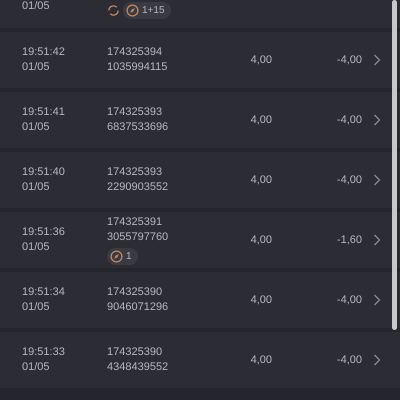 This screenshot has height=400, width=400. Describe the element at coordinates (137, 67) in the screenshot. I see `ticket-number: 1035994115` at that location.